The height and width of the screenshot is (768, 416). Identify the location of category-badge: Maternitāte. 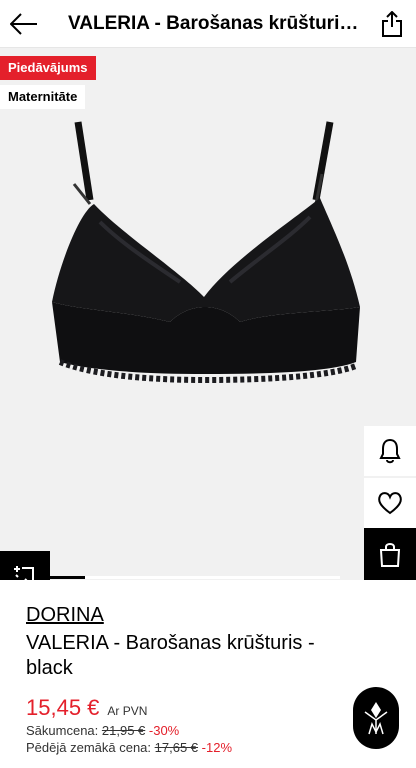
(43, 97).